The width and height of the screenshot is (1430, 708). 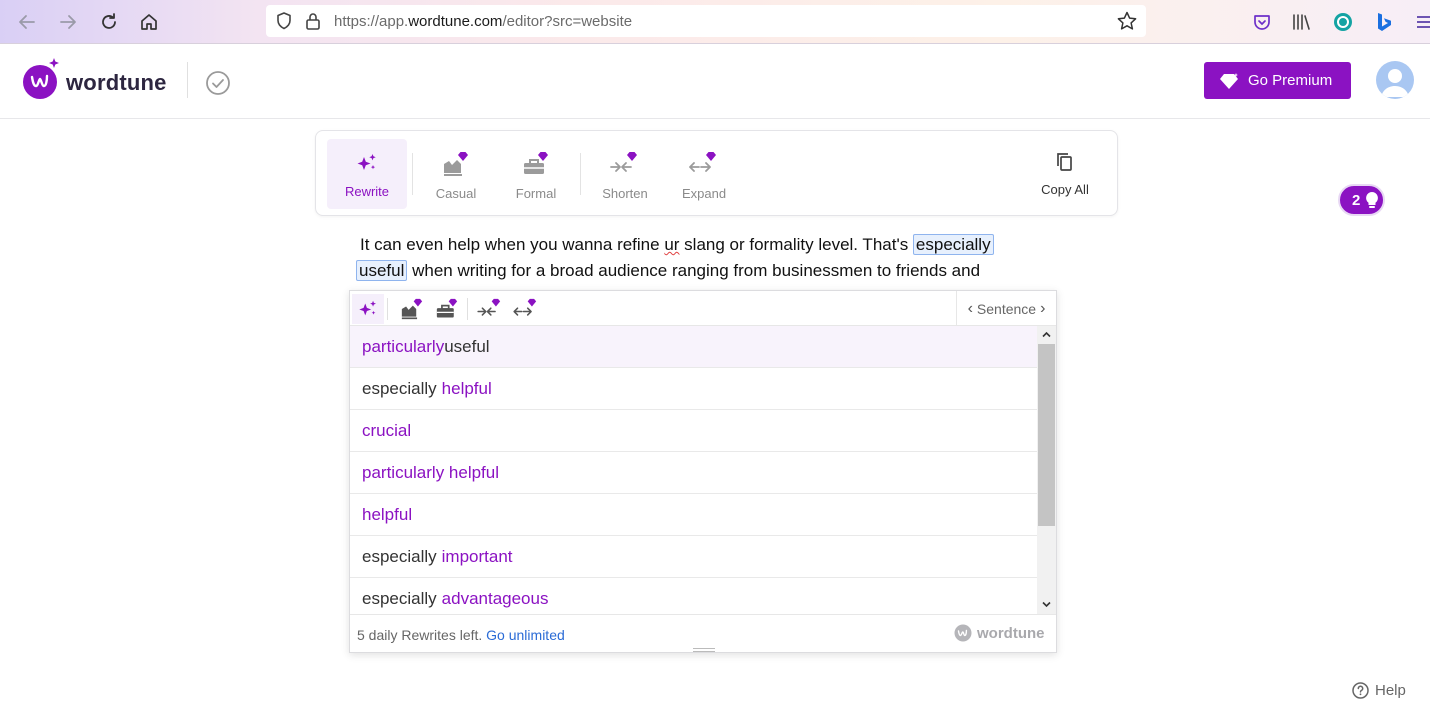 I want to click on url-path: /editor?src=website, so click(x=567, y=21).